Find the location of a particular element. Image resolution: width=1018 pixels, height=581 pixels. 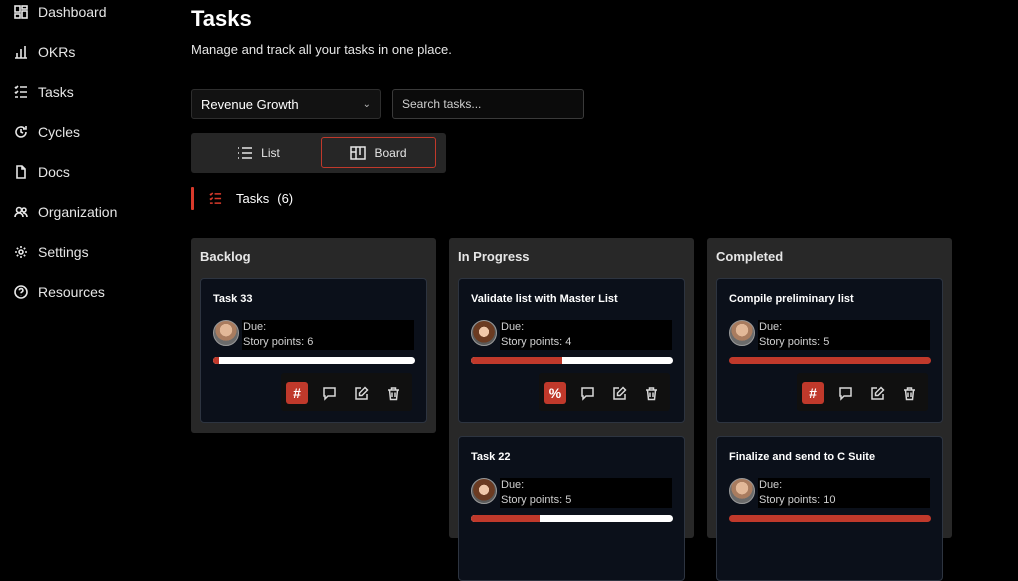

sidebar-item-label: Docs is located at coordinates (54, 172).